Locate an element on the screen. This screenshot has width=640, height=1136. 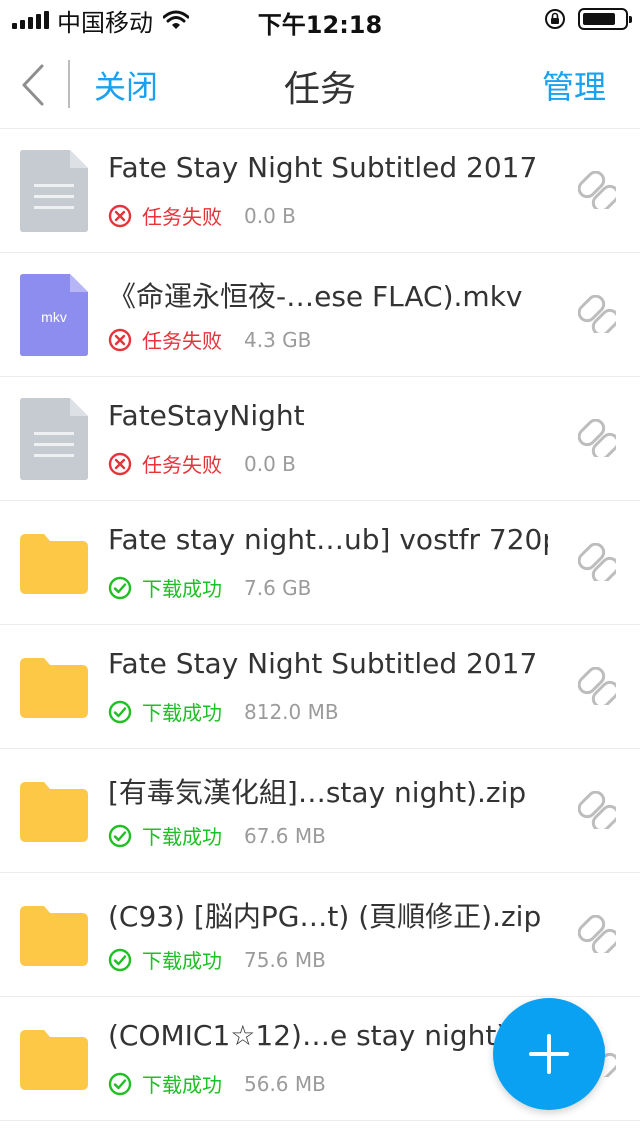
navigation-bar: 关闭 任务 管理 is located at coordinates (320, 84).